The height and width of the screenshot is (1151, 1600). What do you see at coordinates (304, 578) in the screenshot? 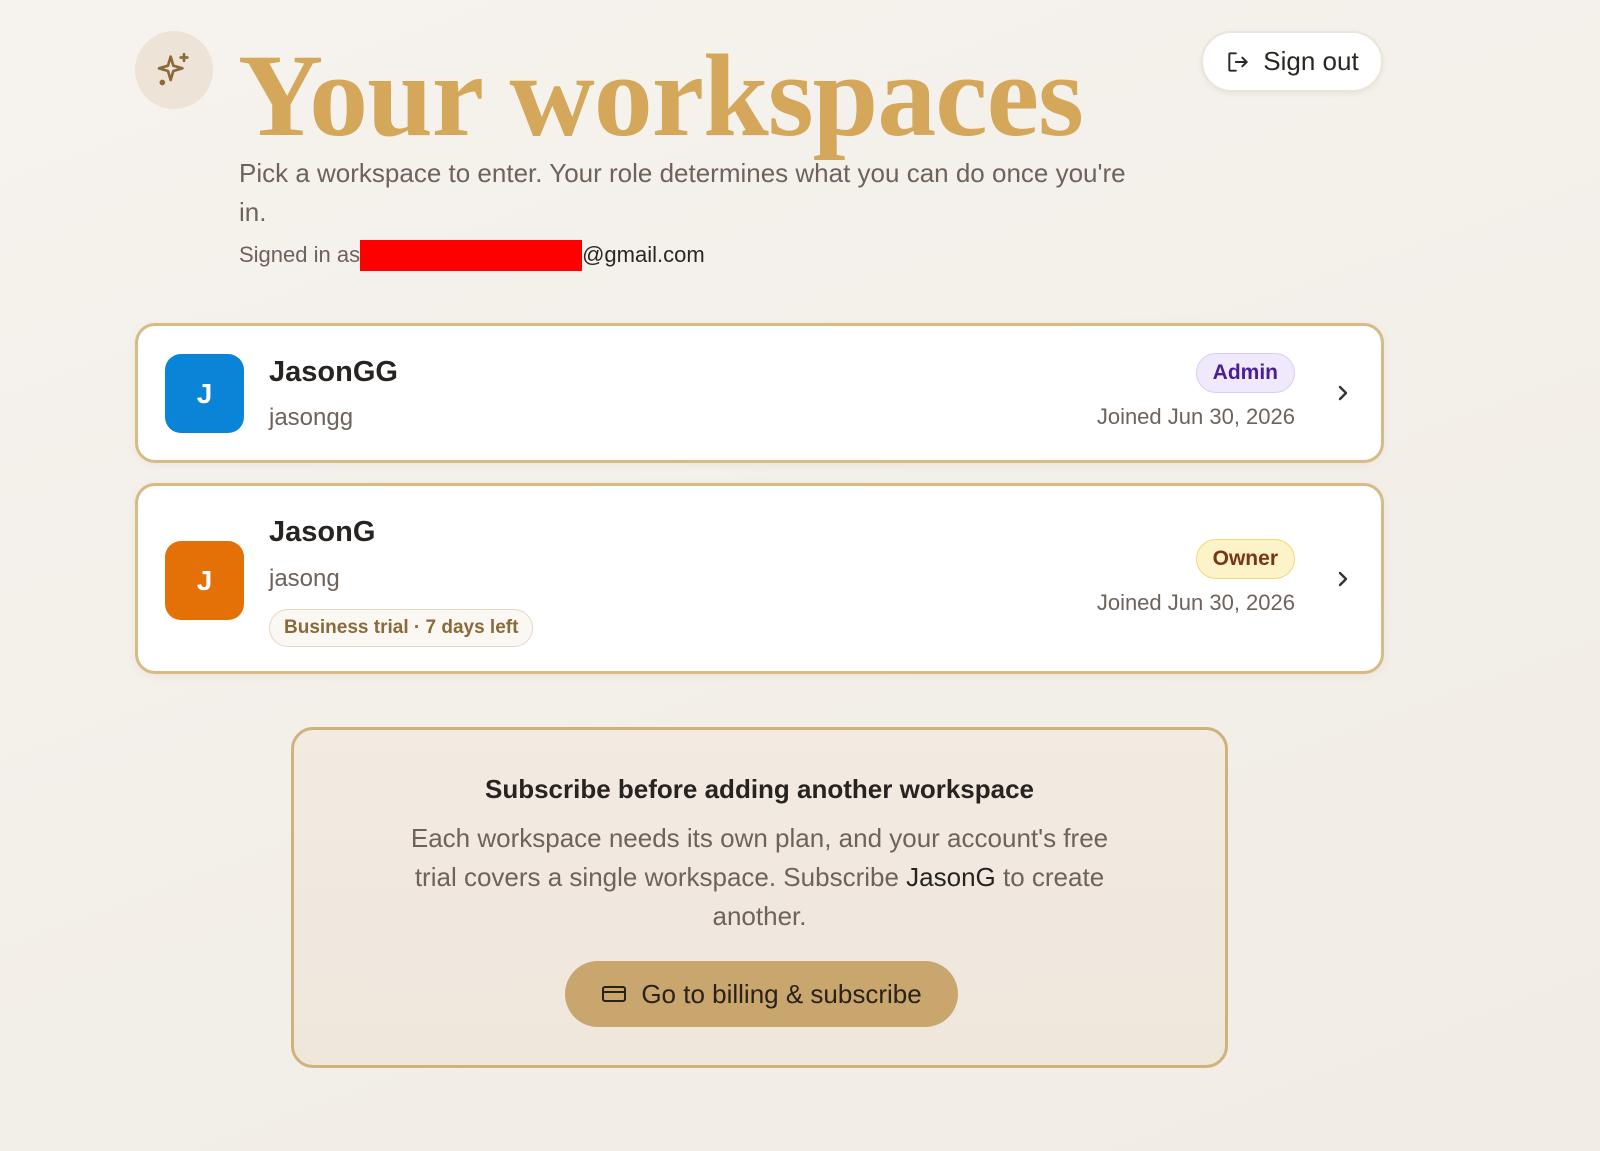
I see `workspace-slug: jasong` at bounding box center [304, 578].